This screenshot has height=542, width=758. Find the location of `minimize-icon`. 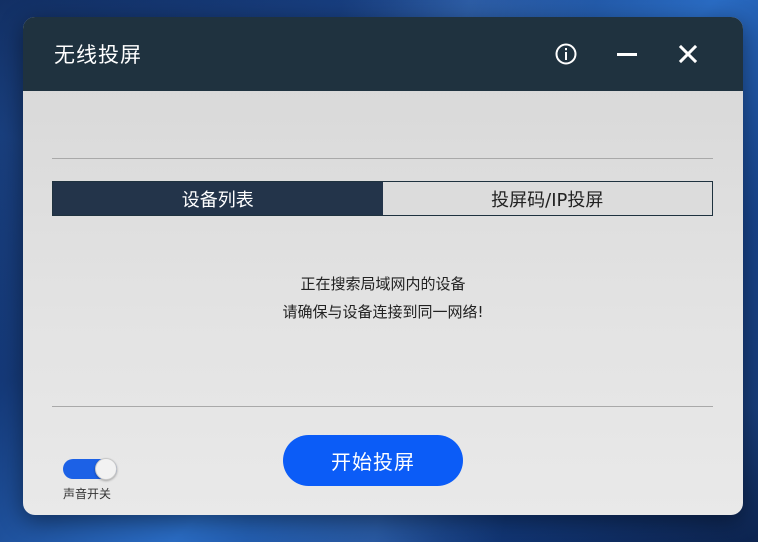

minimize-icon is located at coordinates (627, 54).